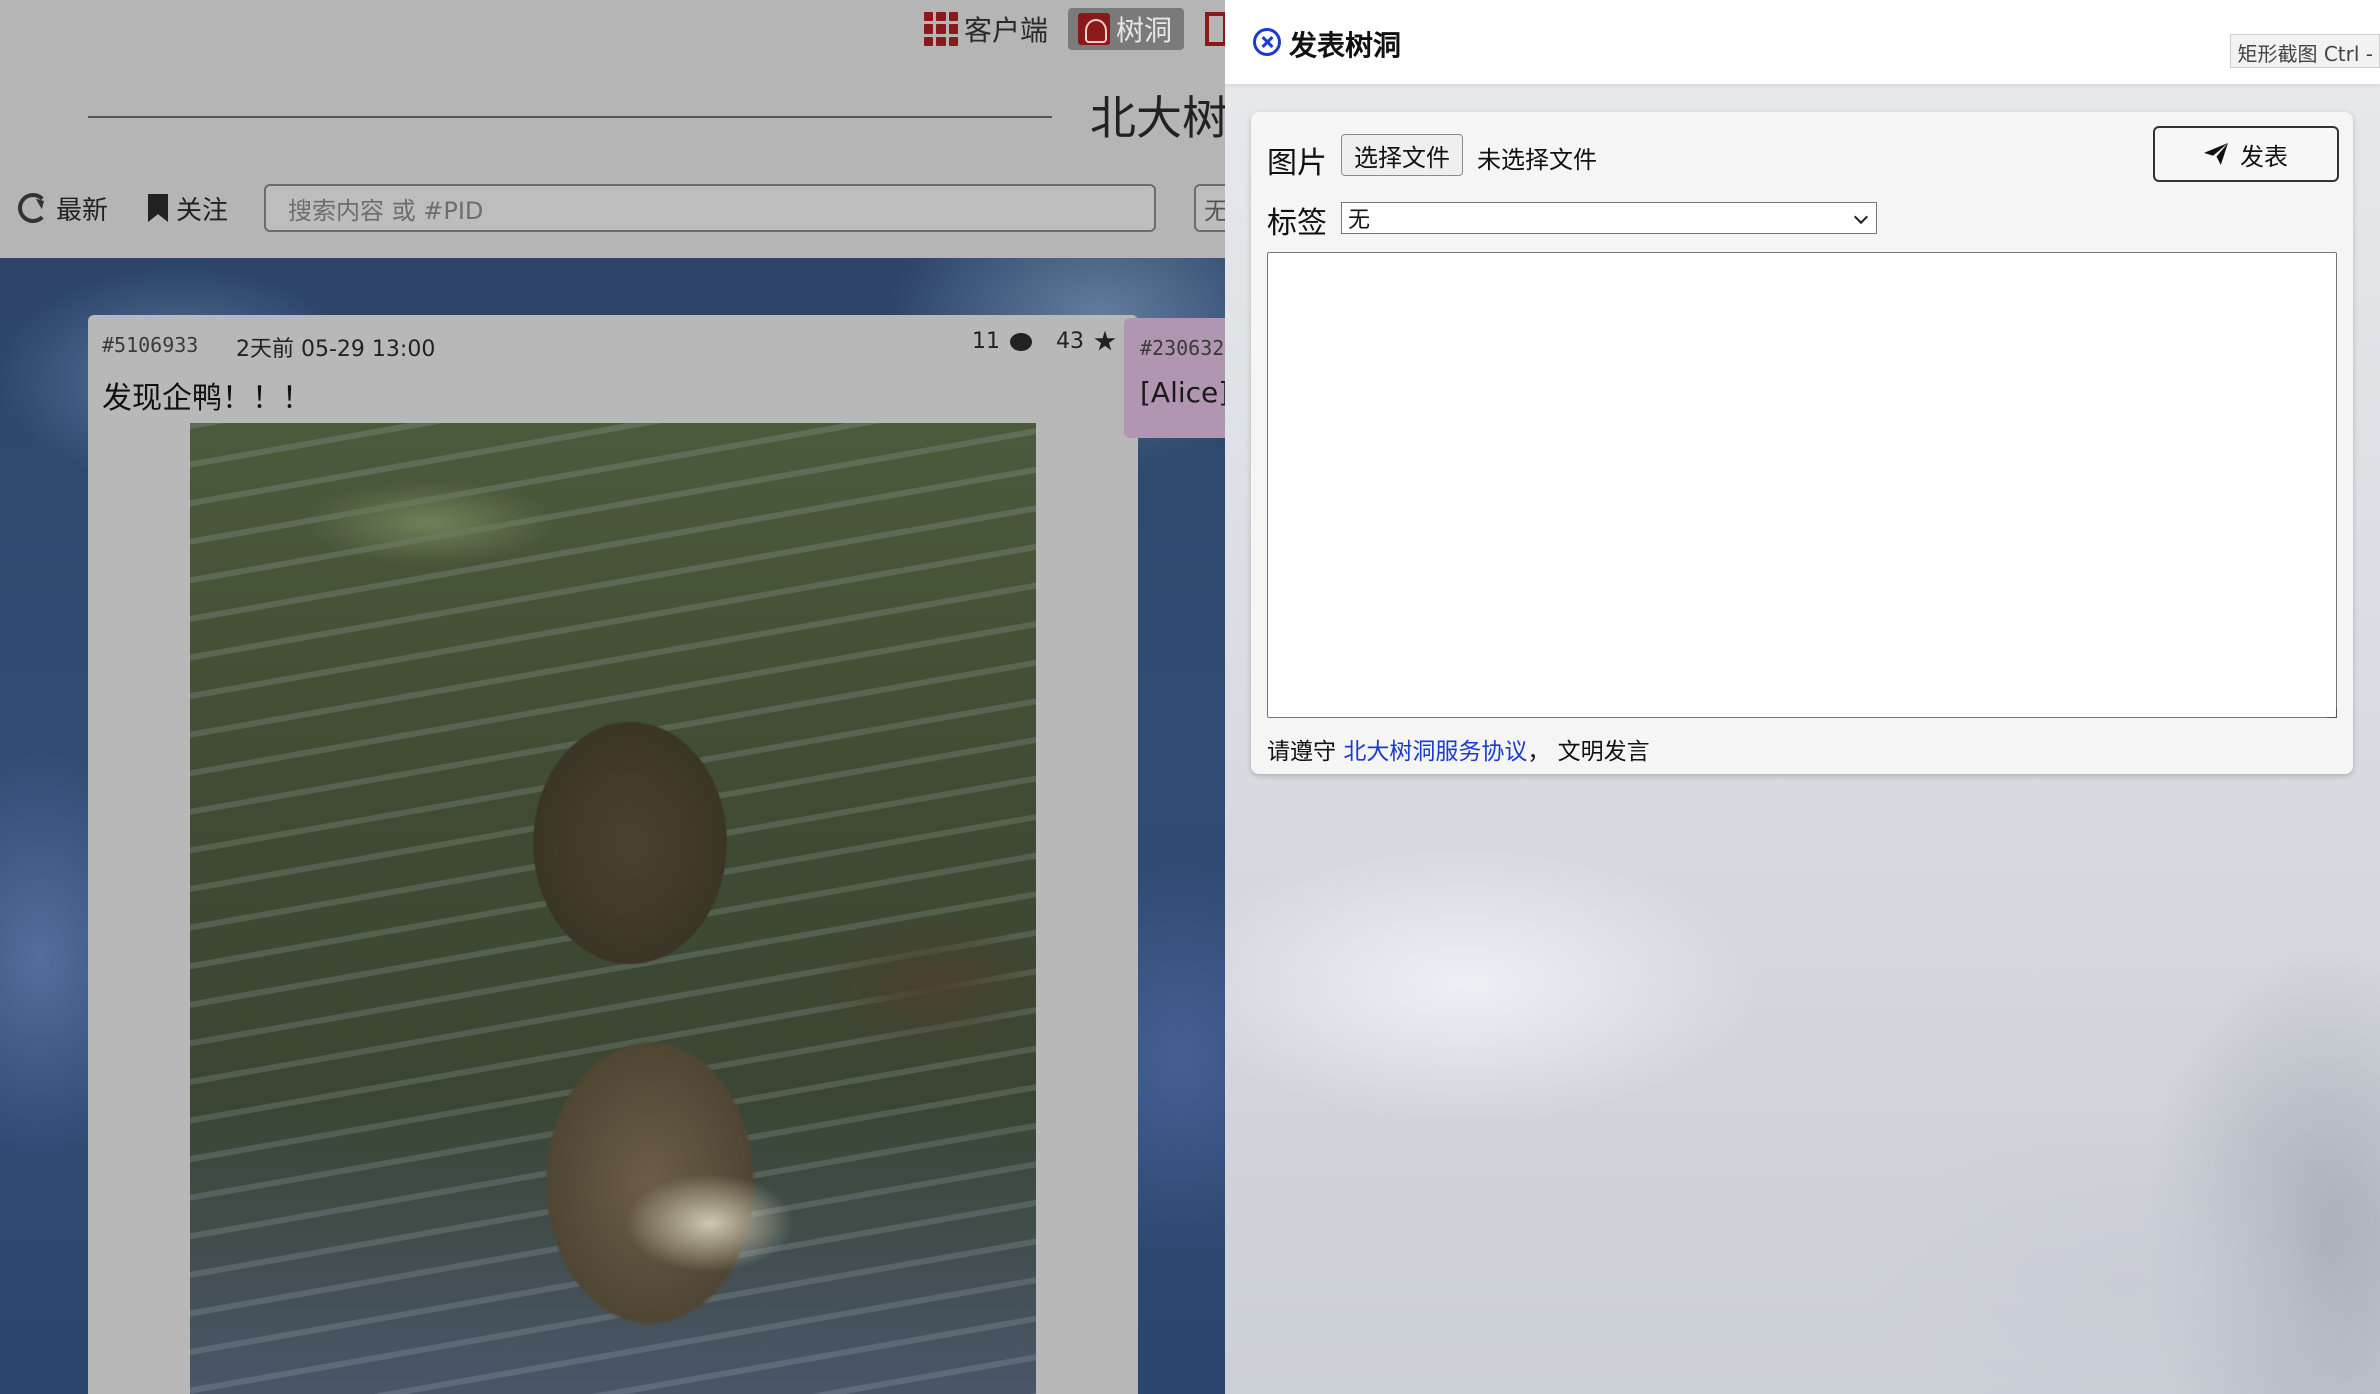 This screenshot has height=1394, width=2380. What do you see at coordinates (1157, 118) in the screenshot?
I see `site-title: 北大树洞` at bounding box center [1157, 118].